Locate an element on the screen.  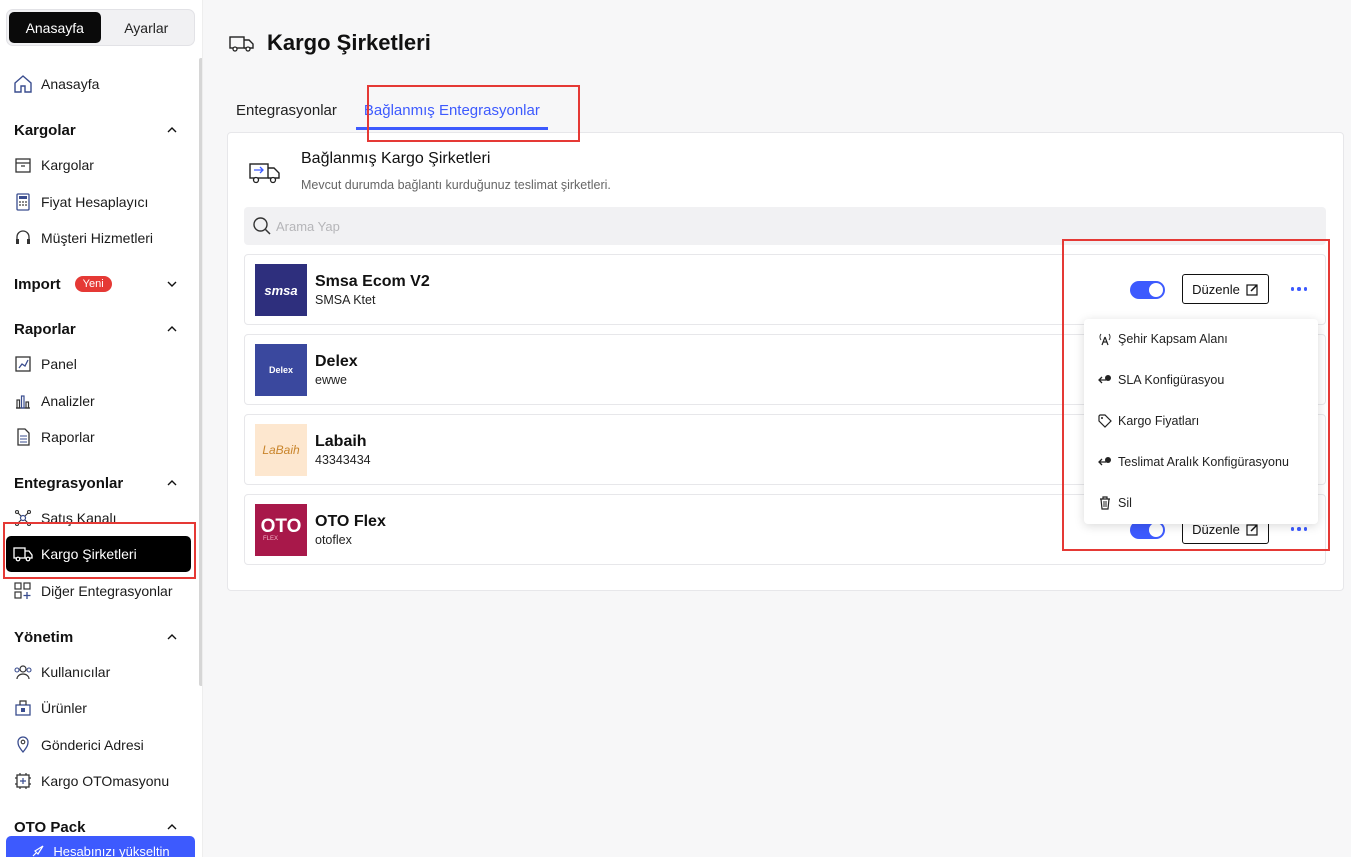
menu-item-prices: Kargo Fiyatları is located at coordinates (1148, 421).